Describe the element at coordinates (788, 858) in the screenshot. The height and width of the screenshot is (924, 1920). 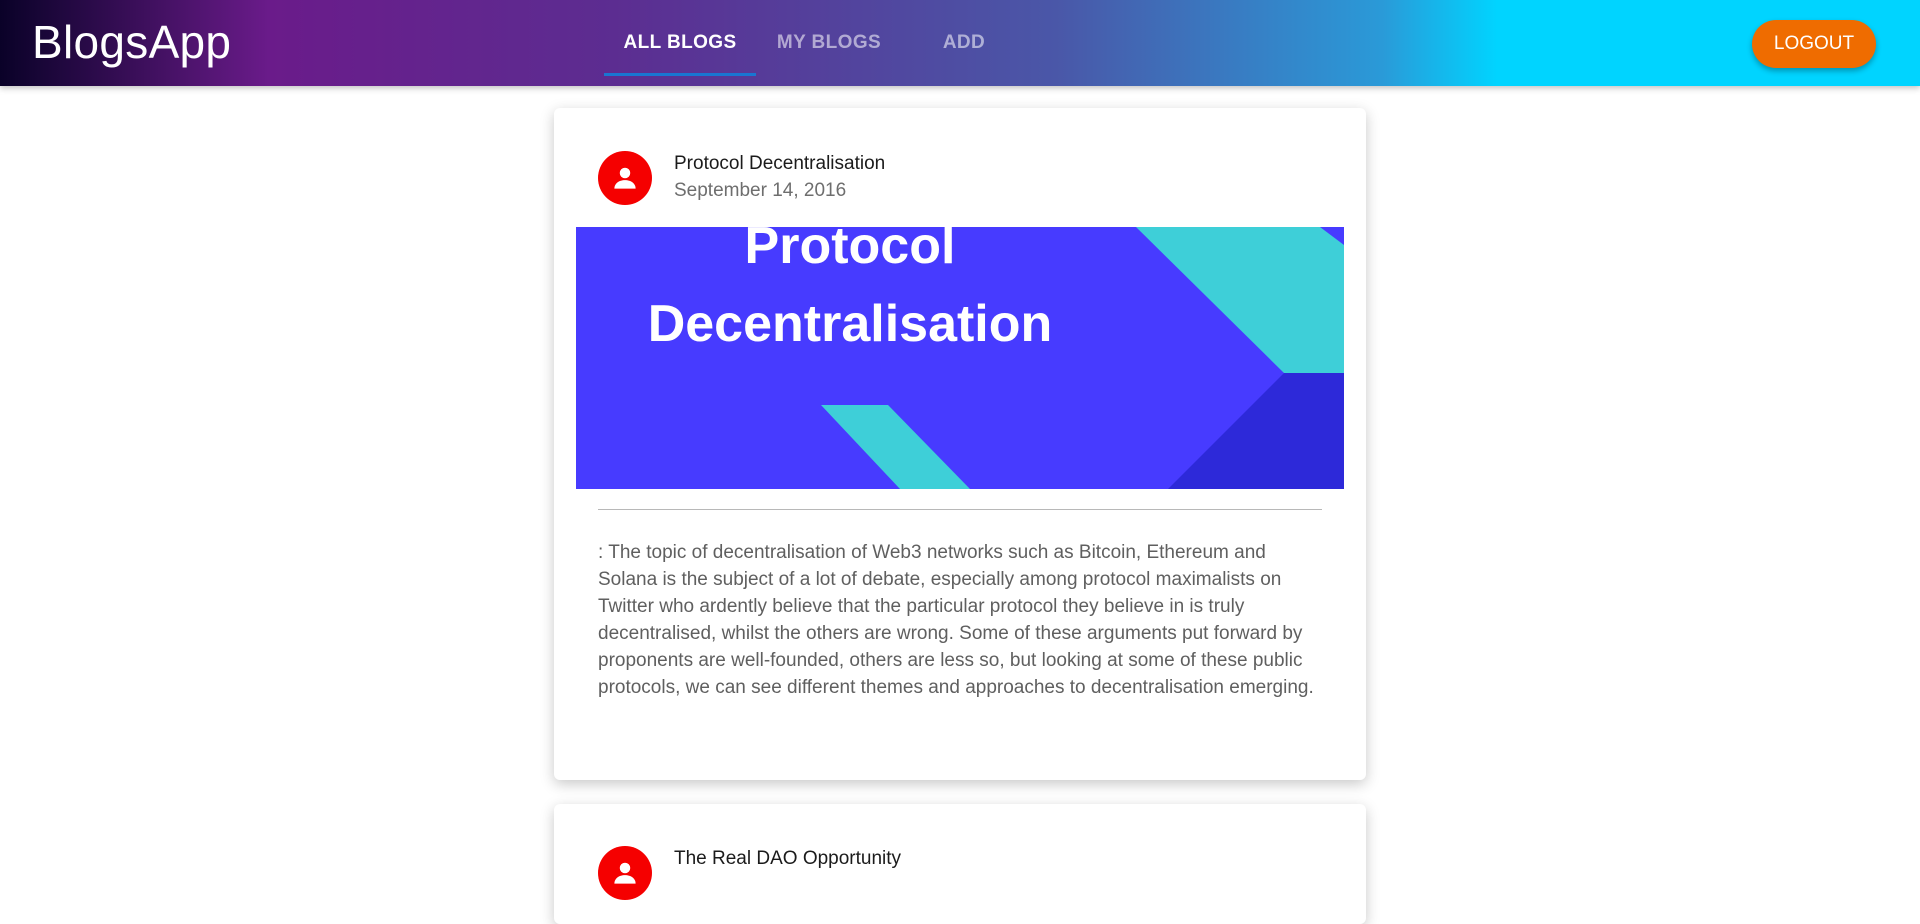
I see `blog-title: The Real DAO Opportunity` at that location.